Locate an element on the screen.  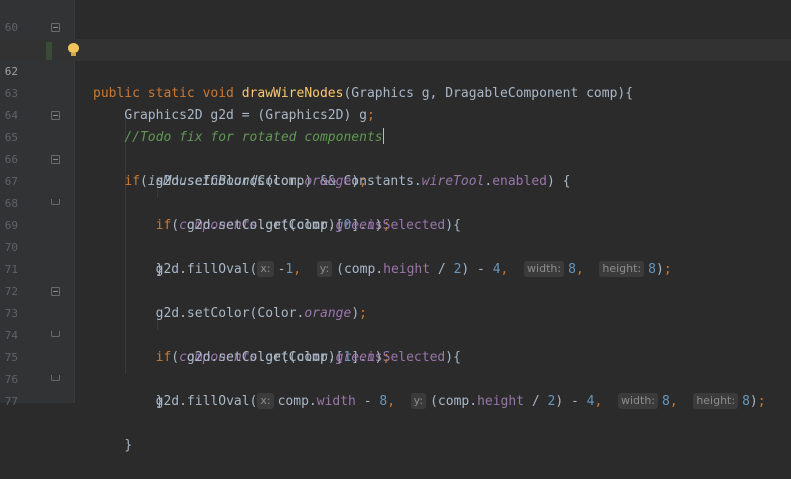
code-line: 64 is located at coordinates (395, 102).